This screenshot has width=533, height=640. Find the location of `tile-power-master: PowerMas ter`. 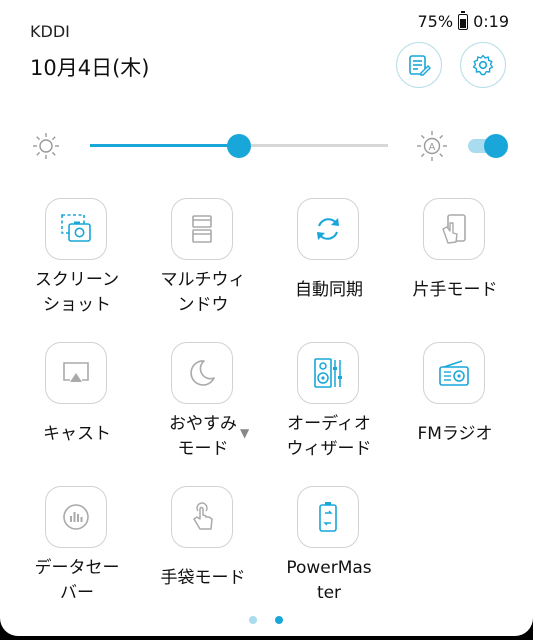

tile-power-master: PowerMas ter is located at coordinates (329, 556).